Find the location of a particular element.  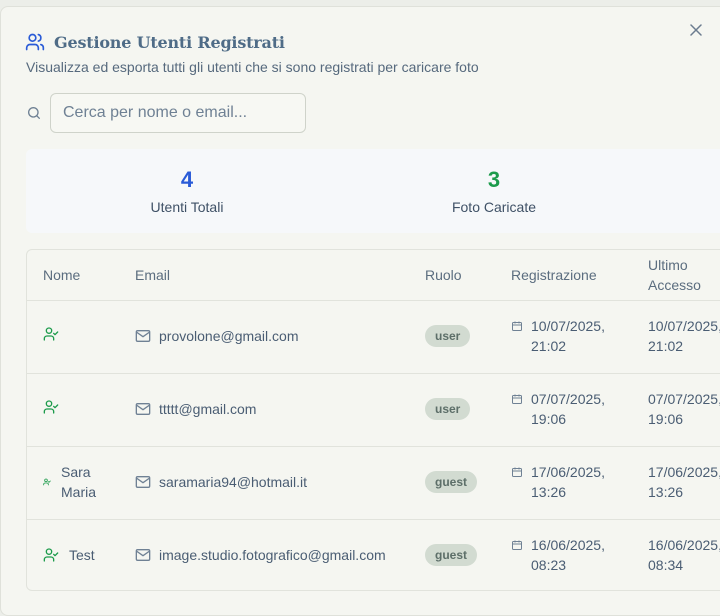

user-email: image.studio.fotografico@gmail.com is located at coordinates (272, 555).